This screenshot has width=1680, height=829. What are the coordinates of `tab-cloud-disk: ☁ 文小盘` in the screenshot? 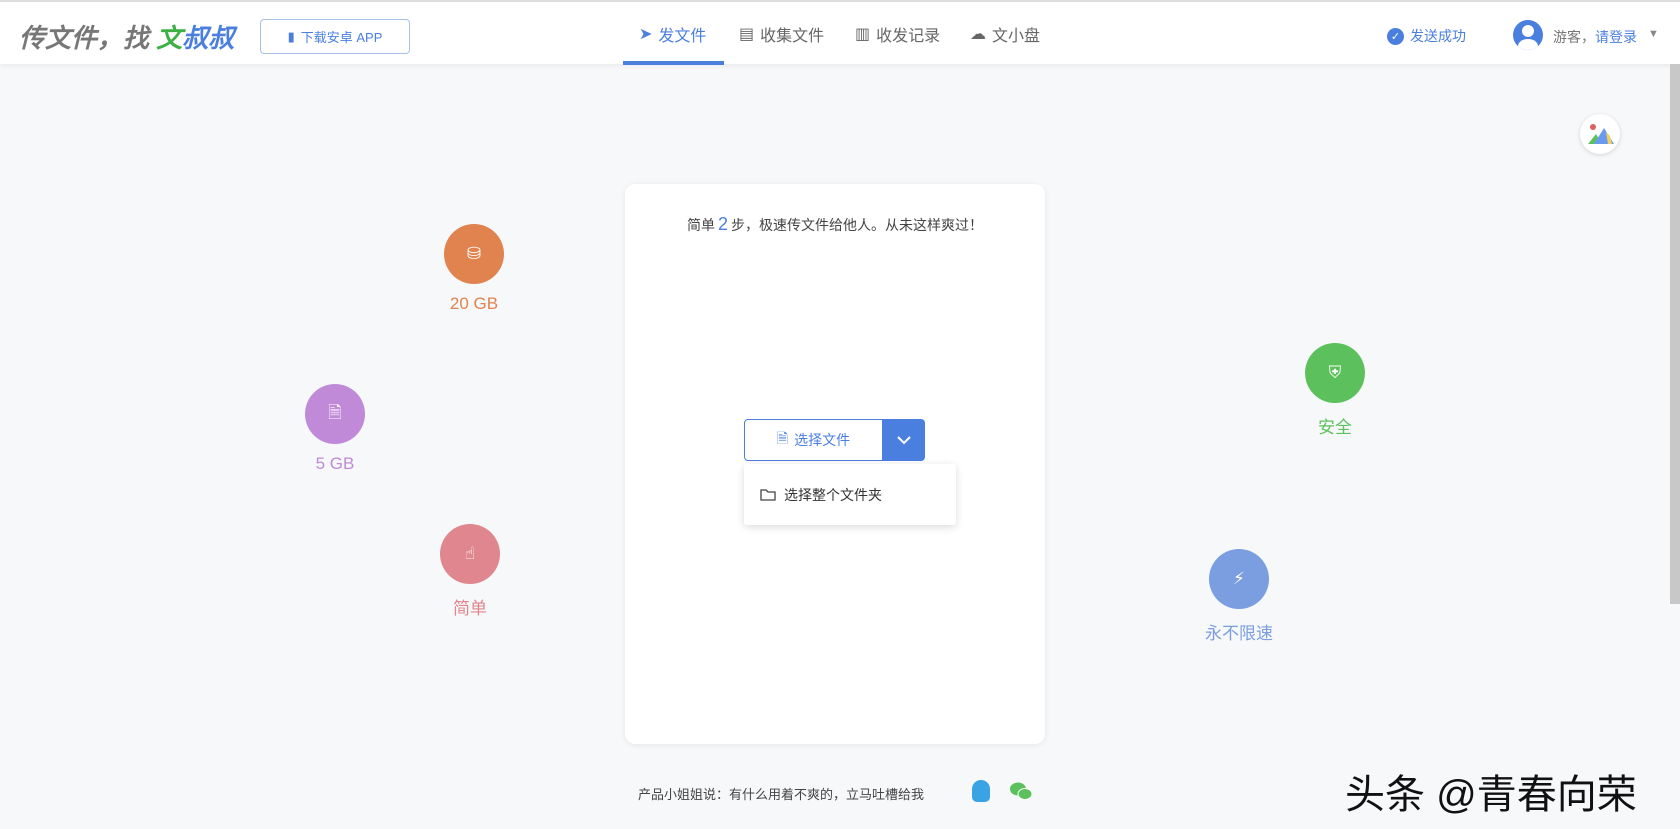 It's located at (1005, 34).